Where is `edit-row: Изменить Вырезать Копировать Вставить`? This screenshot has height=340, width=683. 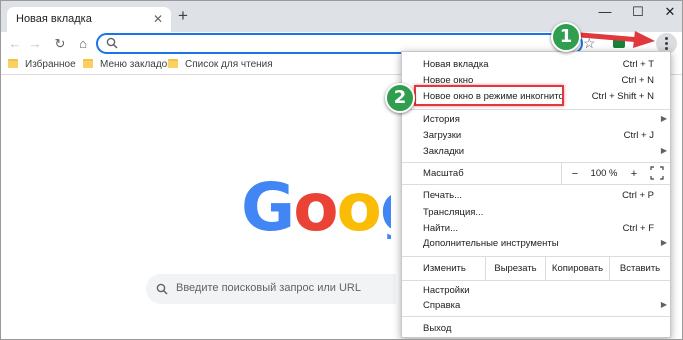
edit-row: Изменить Вырезать Копировать Вставить is located at coordinates (536, 268).